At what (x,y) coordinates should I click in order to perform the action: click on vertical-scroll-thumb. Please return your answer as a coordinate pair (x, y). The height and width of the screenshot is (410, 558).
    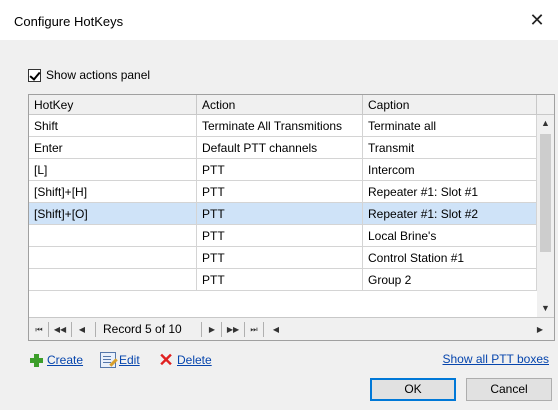
    Looking at the image, I should click on (545, 193).